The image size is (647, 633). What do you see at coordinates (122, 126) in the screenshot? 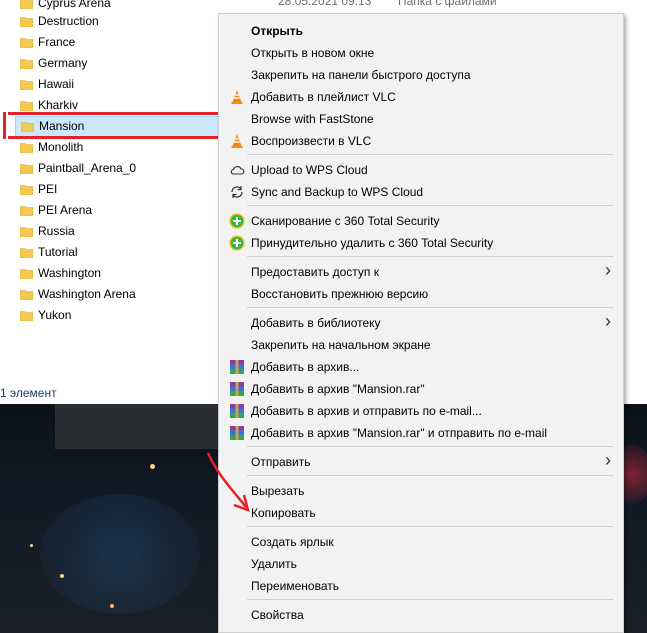
I see `folder-row: Mansion` at bounding box center [122, 126].